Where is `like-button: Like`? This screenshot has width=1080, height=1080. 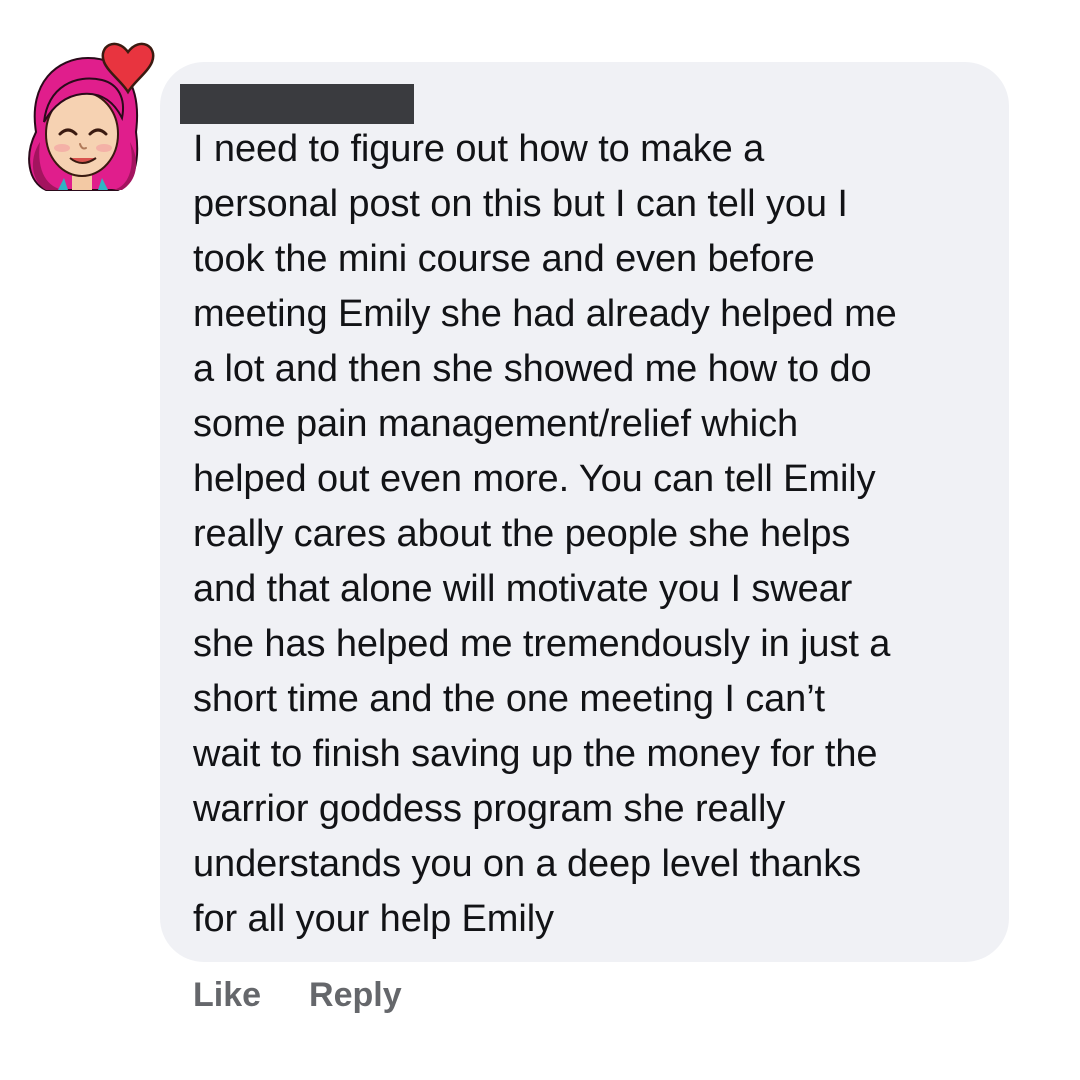 like-button: Like is located at coordinates (227, 995).